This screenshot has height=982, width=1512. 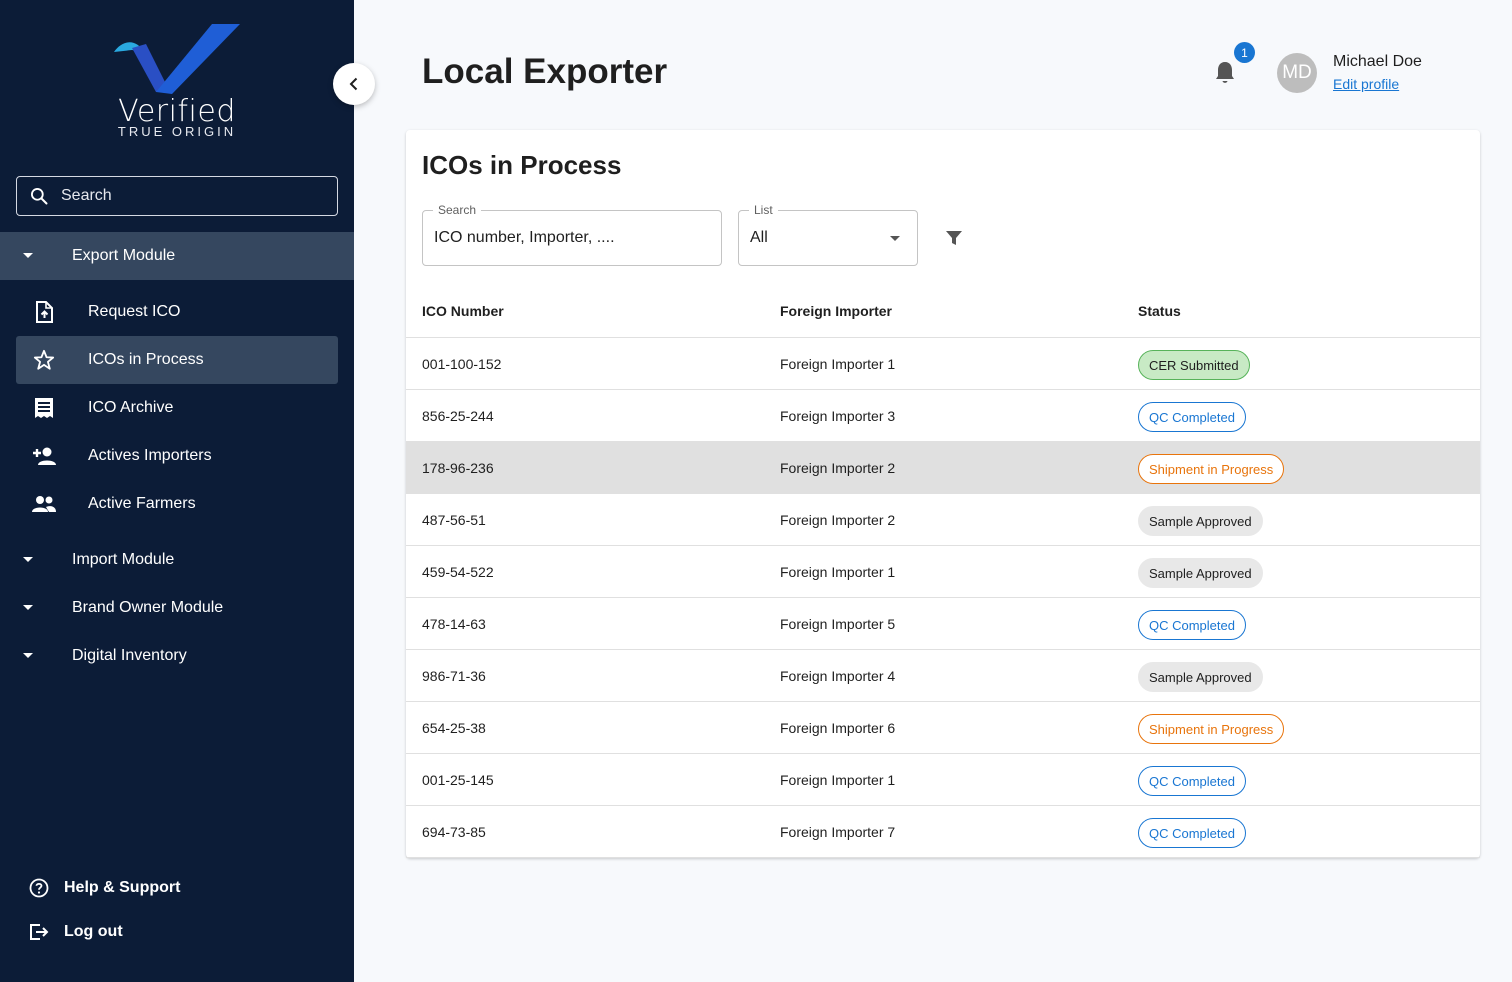 What do you see at coordinates (828, 234) in the screenshot?
I see `list-select: List All` at bounding box center [828, 234].